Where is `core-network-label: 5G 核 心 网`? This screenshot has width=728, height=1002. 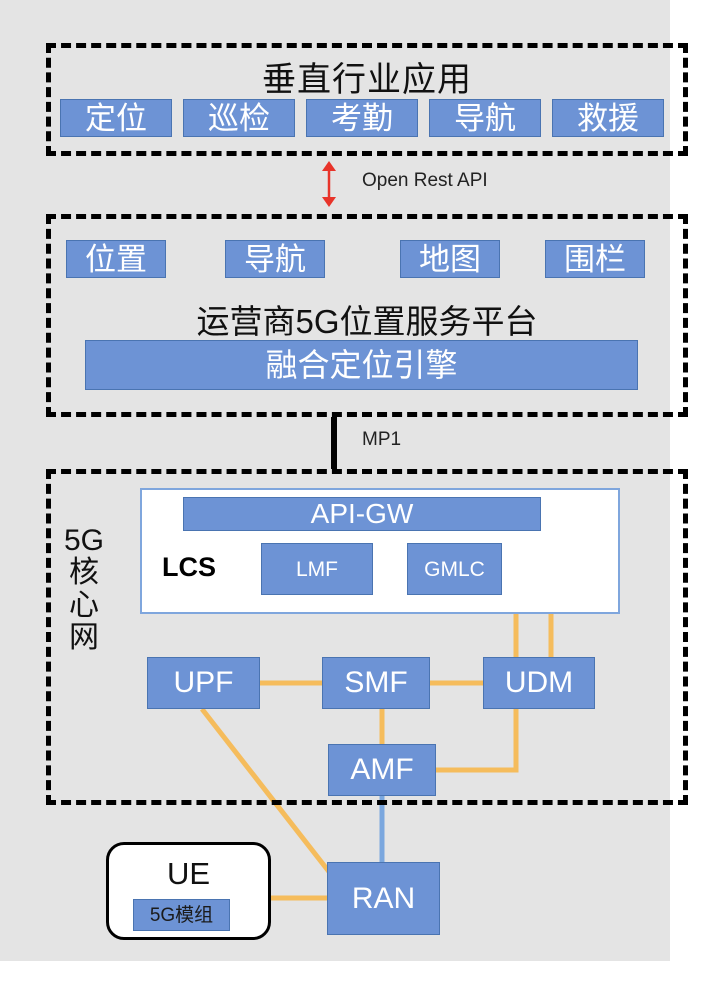
core-network-label: 5G 核 心 网 is located at coordinates (84, 589).